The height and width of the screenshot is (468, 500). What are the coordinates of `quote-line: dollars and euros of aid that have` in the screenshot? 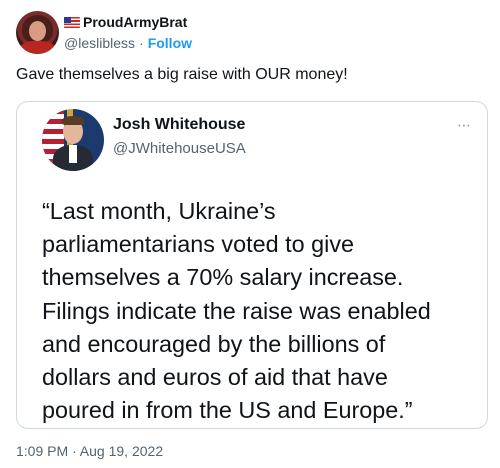 It's located at (215, 377).